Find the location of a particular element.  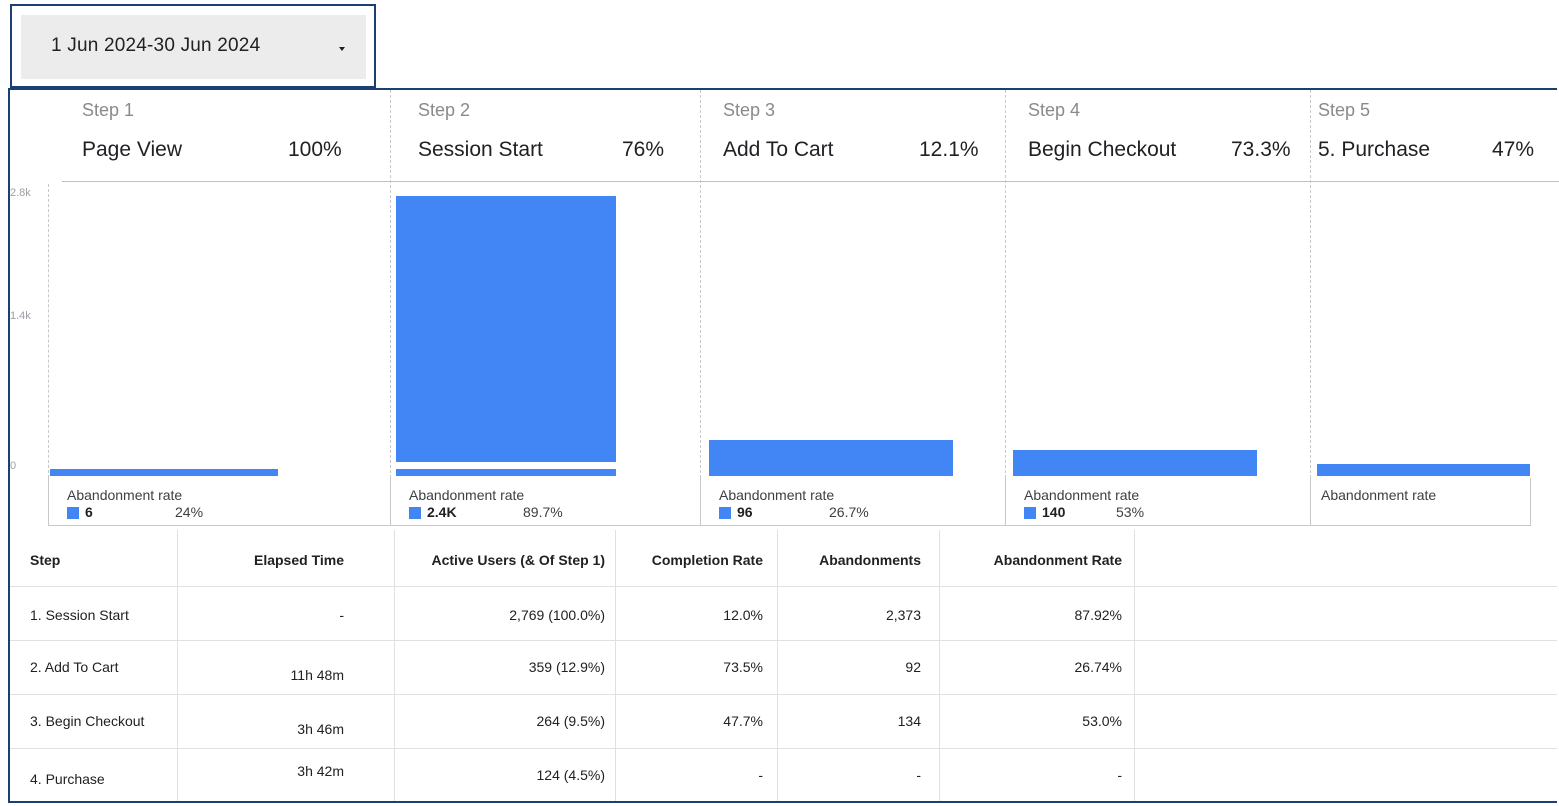

step-number: Step 4 is located at coordinates (1054, 110).